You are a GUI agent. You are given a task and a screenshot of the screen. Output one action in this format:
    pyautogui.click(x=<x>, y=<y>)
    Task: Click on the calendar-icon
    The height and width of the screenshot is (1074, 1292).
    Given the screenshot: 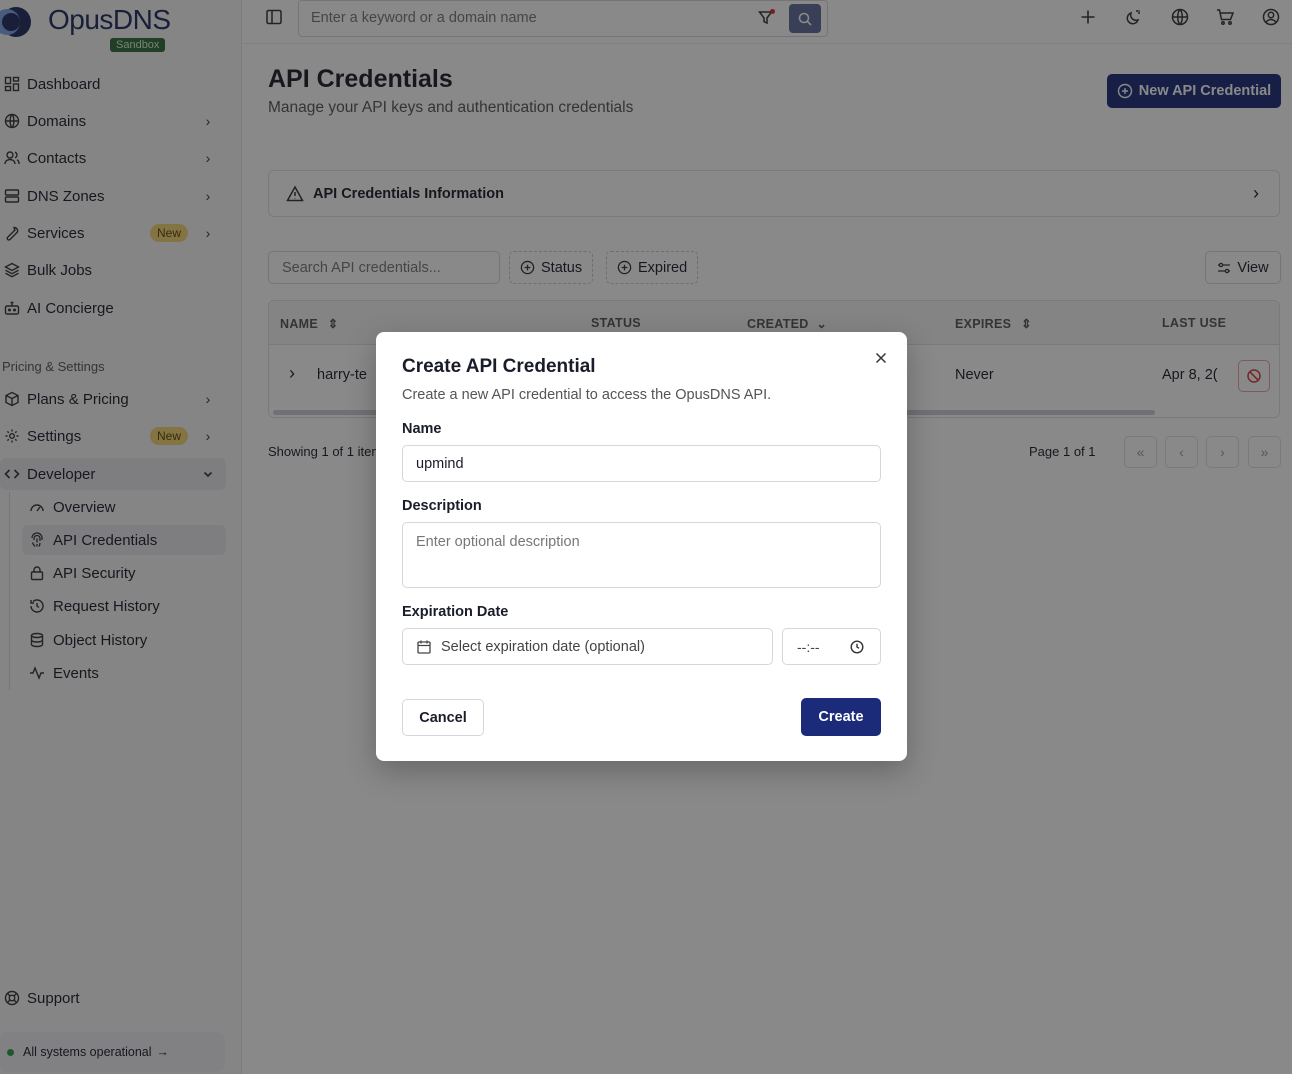 What is the action you would take?
    pyautogui.click(x=424, y=647)
    